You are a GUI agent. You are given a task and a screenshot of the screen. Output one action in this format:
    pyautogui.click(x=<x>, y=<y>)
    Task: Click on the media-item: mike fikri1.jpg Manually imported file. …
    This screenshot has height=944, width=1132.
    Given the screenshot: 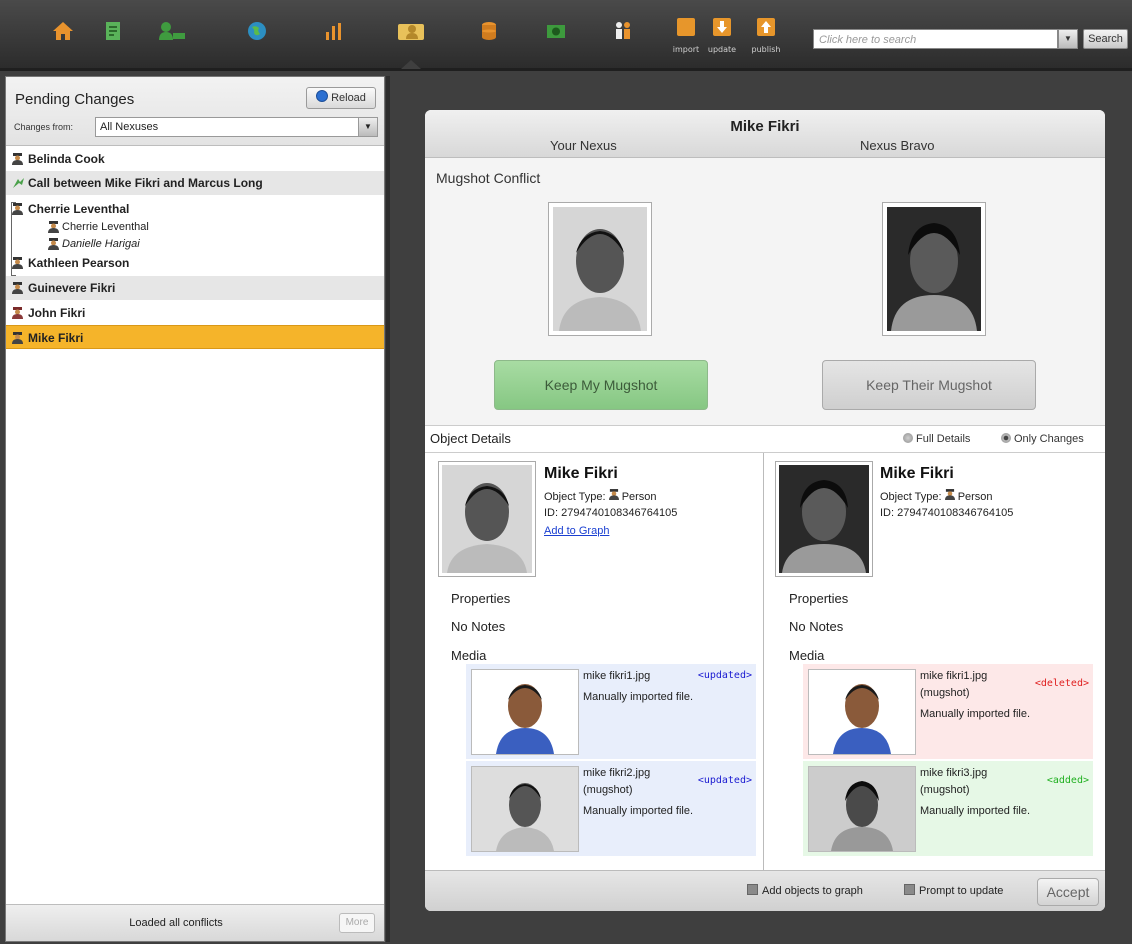 What is the action you would take?
    pyautogui.click(x=611, y=711)
    